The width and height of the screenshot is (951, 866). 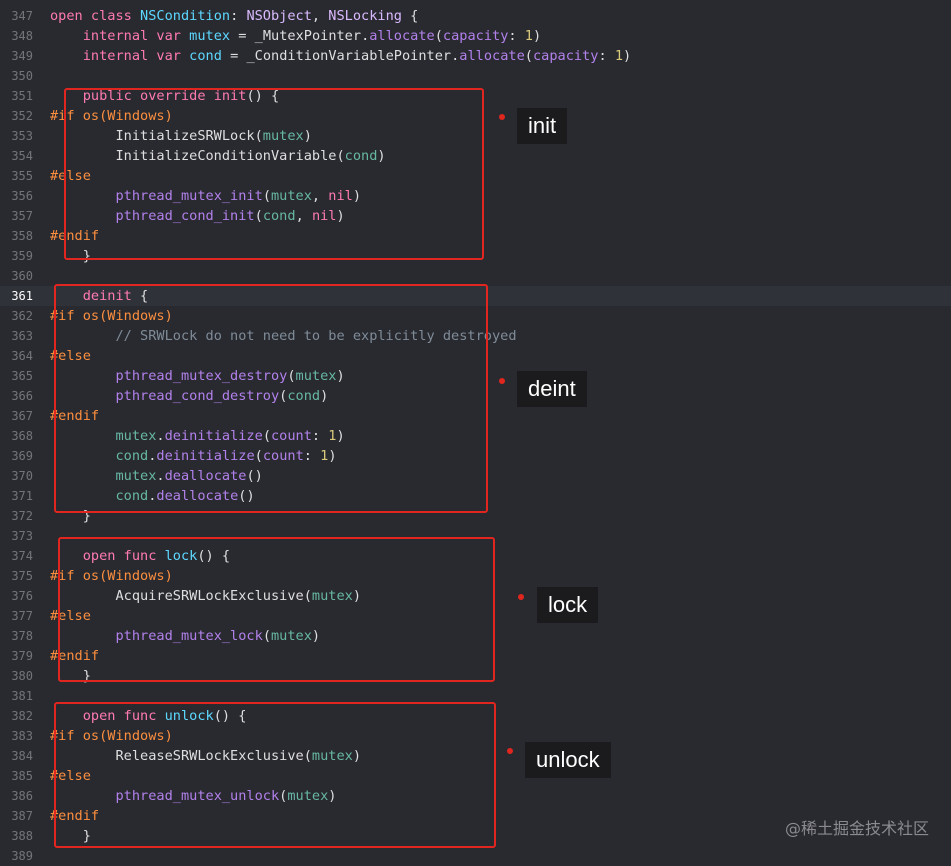 What do you see at coordinates (22, 136) in the screenshot?
I see `line-number: 353` at bounding box center [22, 136].